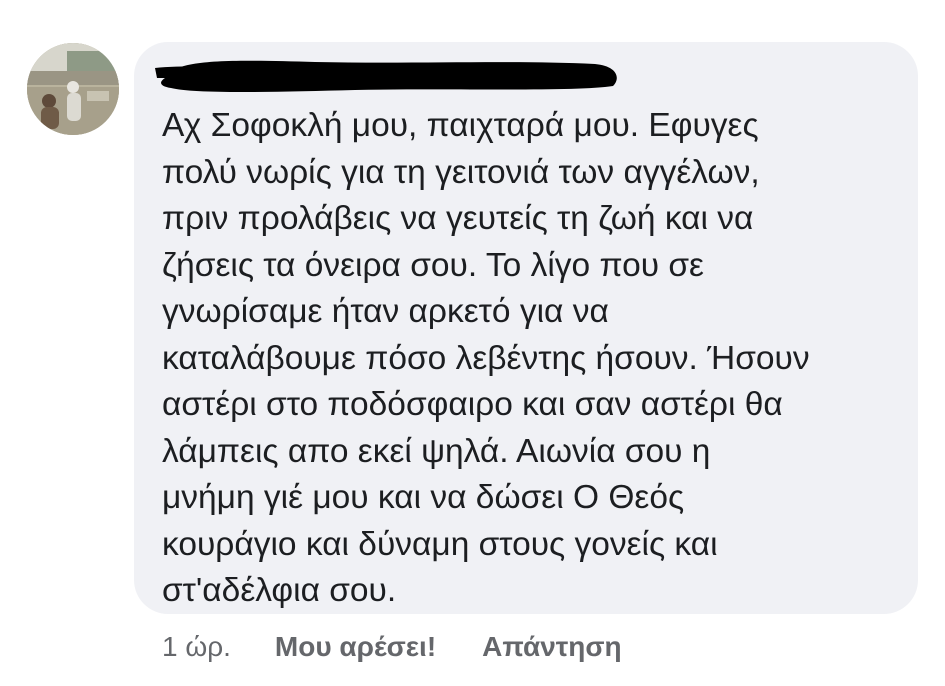  I want to click on comment-timestamp: 1 ώρ., so click(196, 647).